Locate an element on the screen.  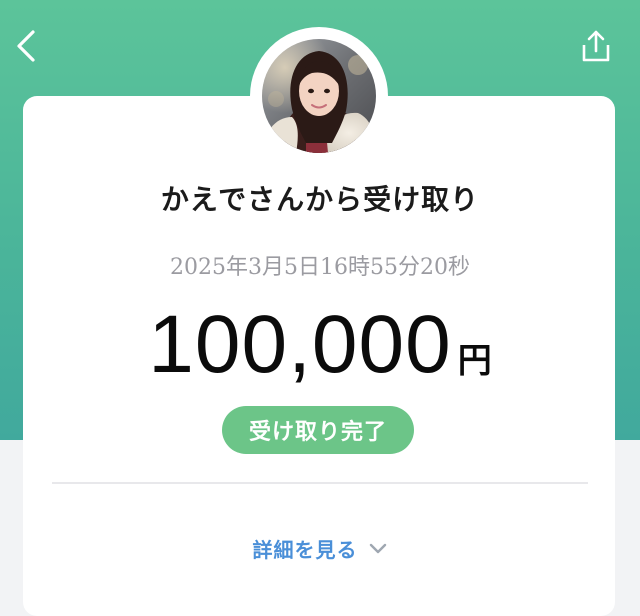
transaction-title: かえでさんから受け取り is located at coordinates (320, 199).